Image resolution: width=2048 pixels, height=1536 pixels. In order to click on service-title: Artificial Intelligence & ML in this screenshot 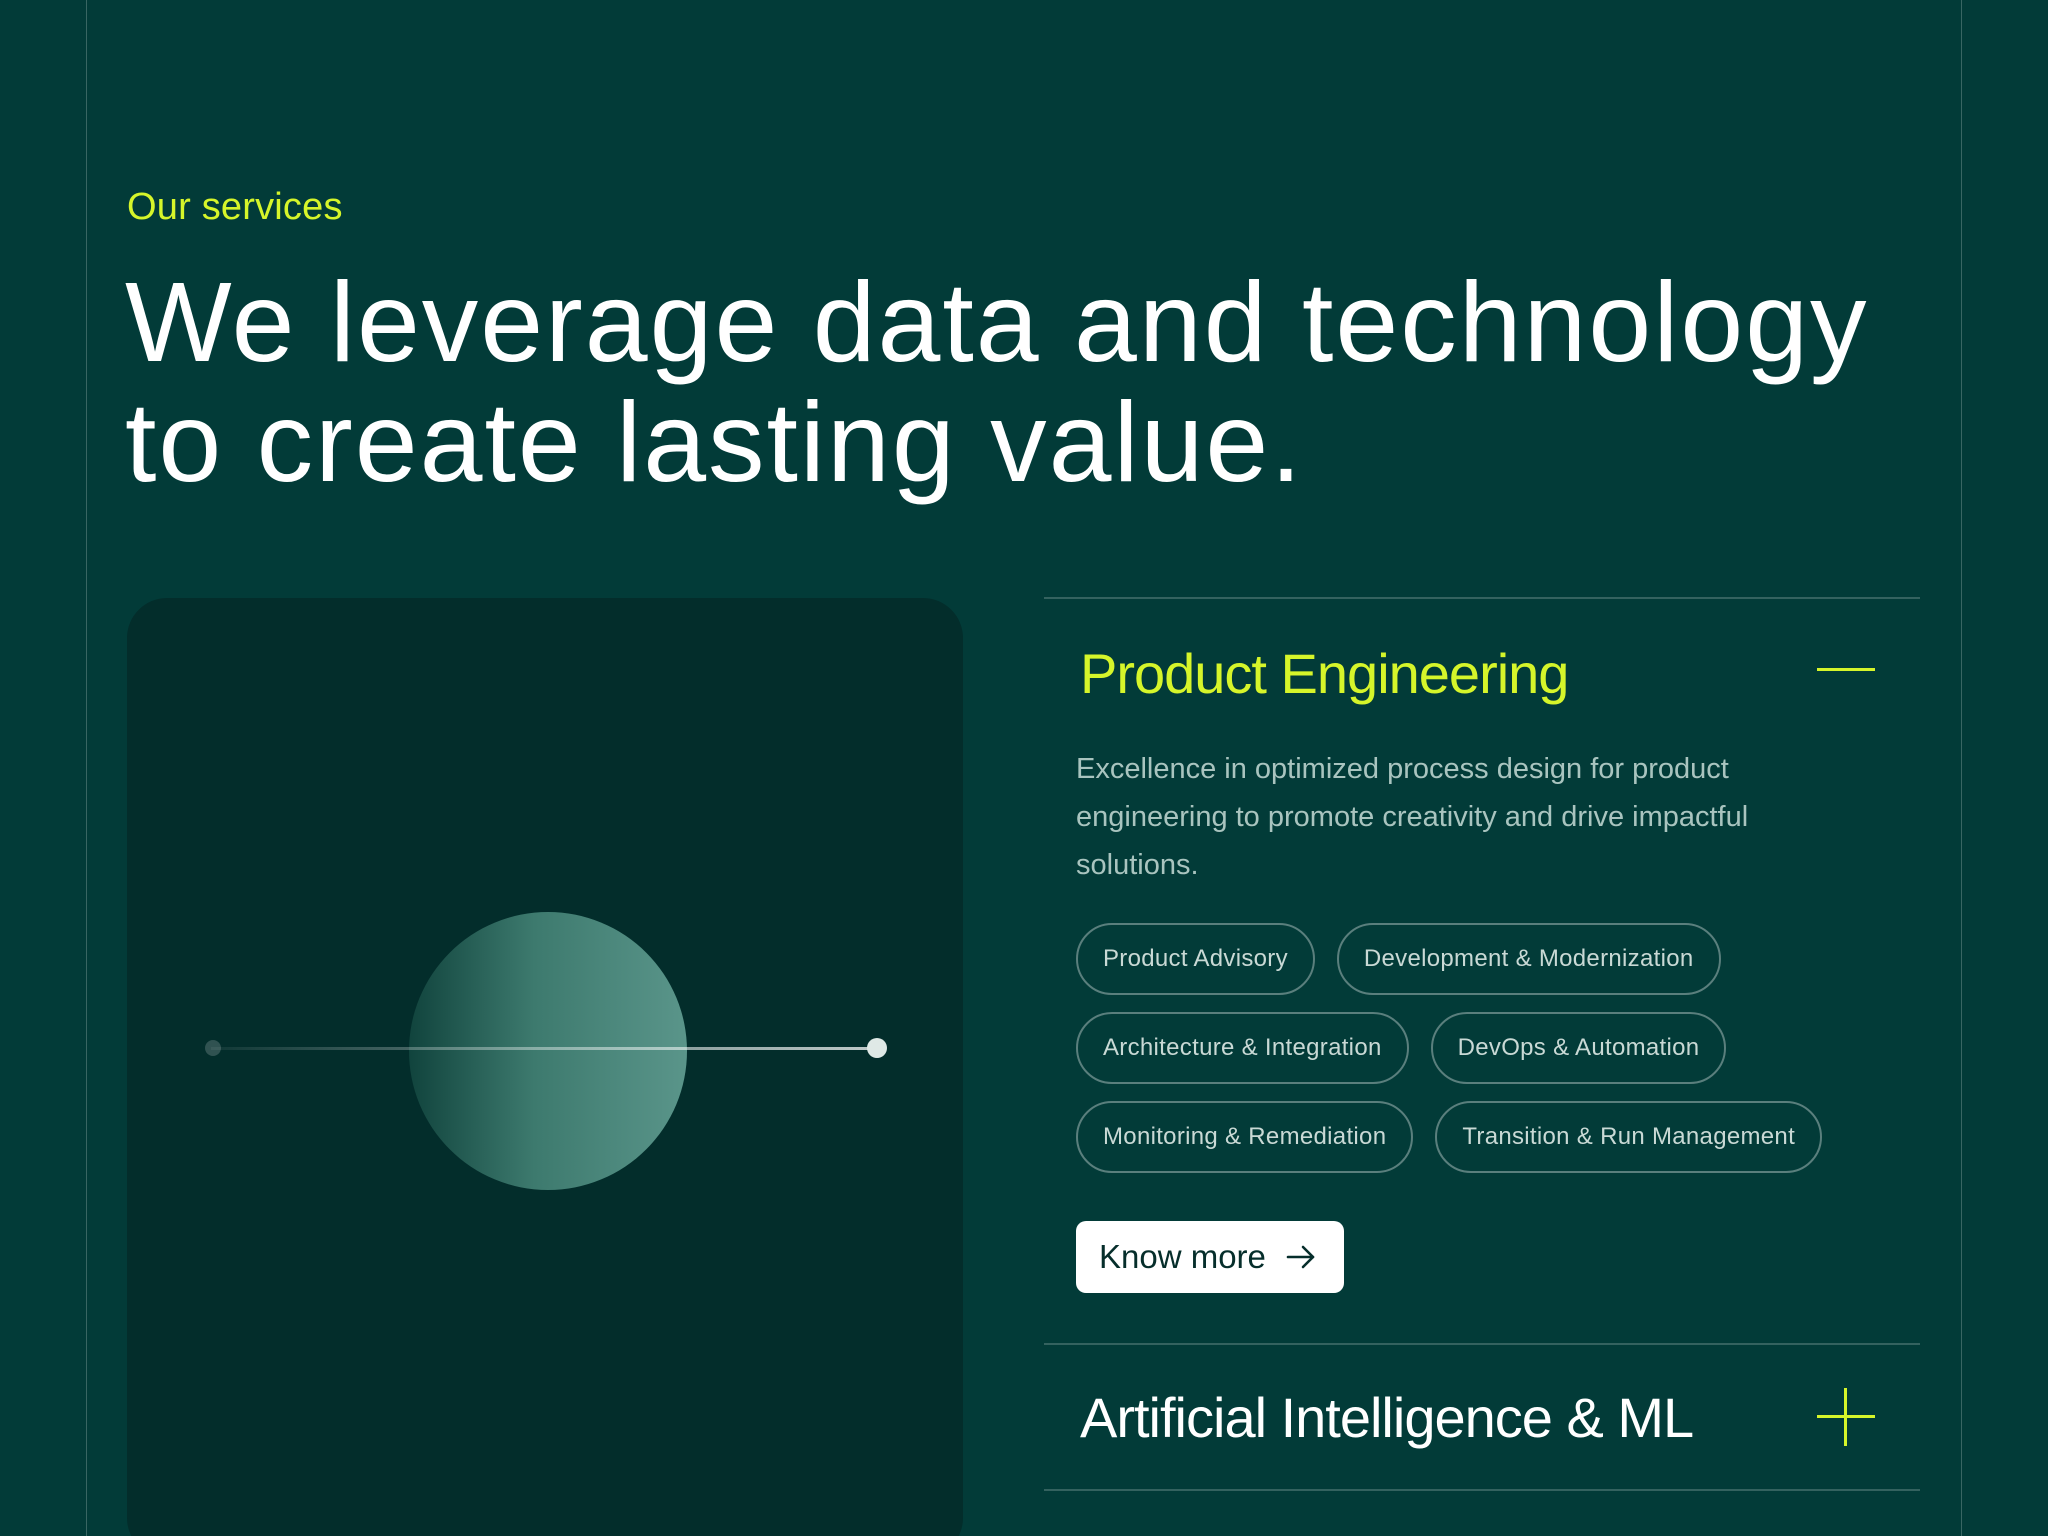, I will do `click(1387, 1417)`.